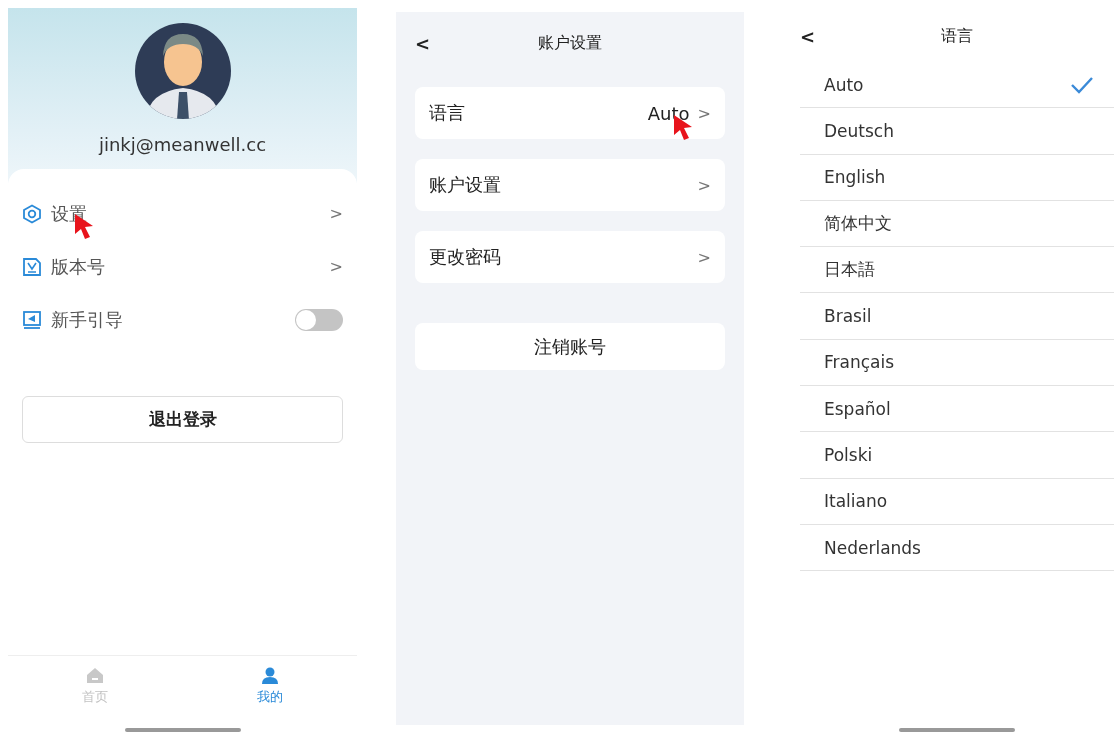 The height and width of the screenshot is (732, 1114). Describe the element at coordinates (447, 113) in the screenshot. I see `row-label: 语言` at that location.